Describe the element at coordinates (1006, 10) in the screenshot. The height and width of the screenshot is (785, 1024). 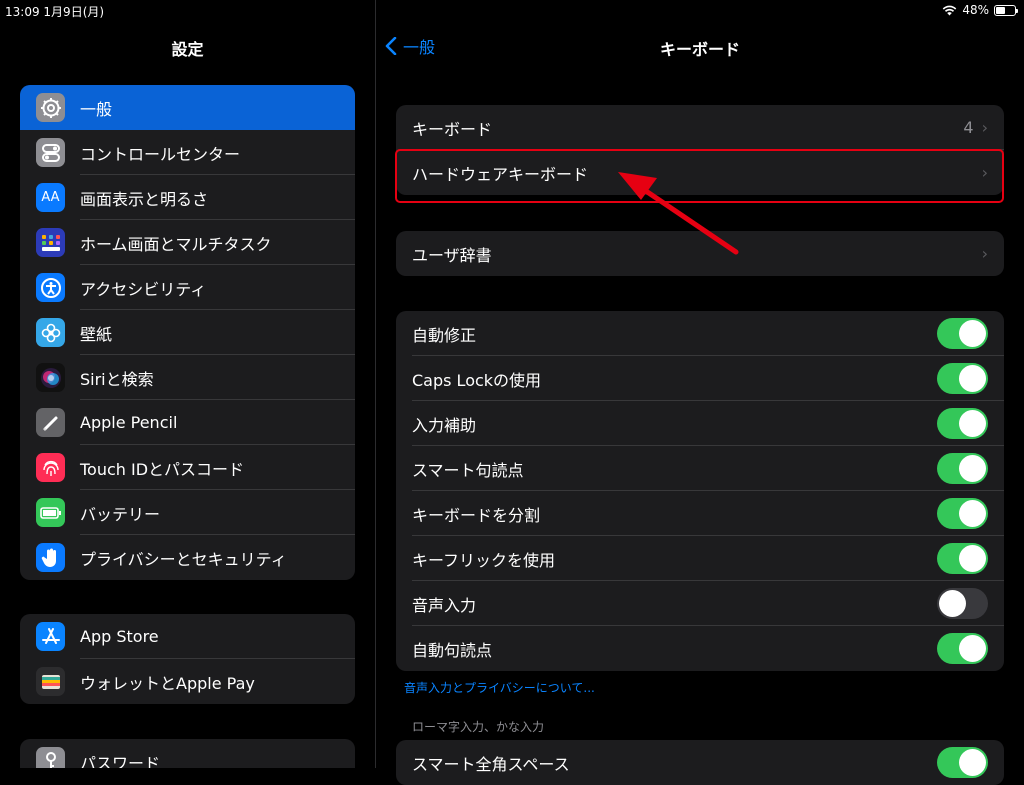
I see `battery-icon` at that location.